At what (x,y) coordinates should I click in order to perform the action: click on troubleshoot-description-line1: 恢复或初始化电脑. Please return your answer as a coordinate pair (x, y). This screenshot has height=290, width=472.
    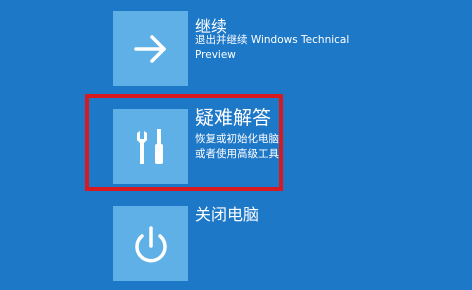
    Looking at the image, I should click on (237, 139).